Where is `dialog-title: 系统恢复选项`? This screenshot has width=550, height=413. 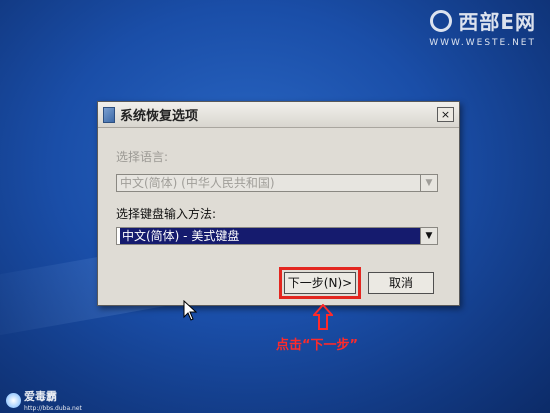
dialog-title: 系统恢复选项 is located at coordinates (159, 116).